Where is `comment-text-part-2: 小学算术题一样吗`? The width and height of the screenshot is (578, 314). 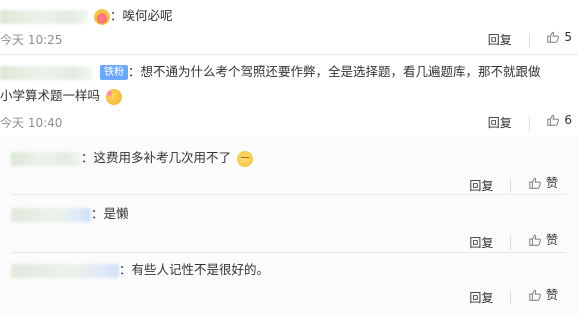 comment-text-part-2: 小学算术题一样吗 is located at coordinates (50, 95).